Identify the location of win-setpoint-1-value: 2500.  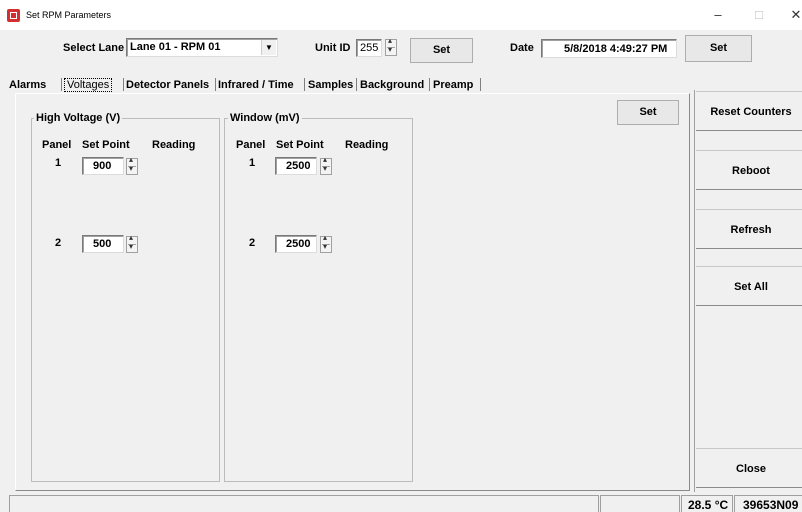
(298, 166).